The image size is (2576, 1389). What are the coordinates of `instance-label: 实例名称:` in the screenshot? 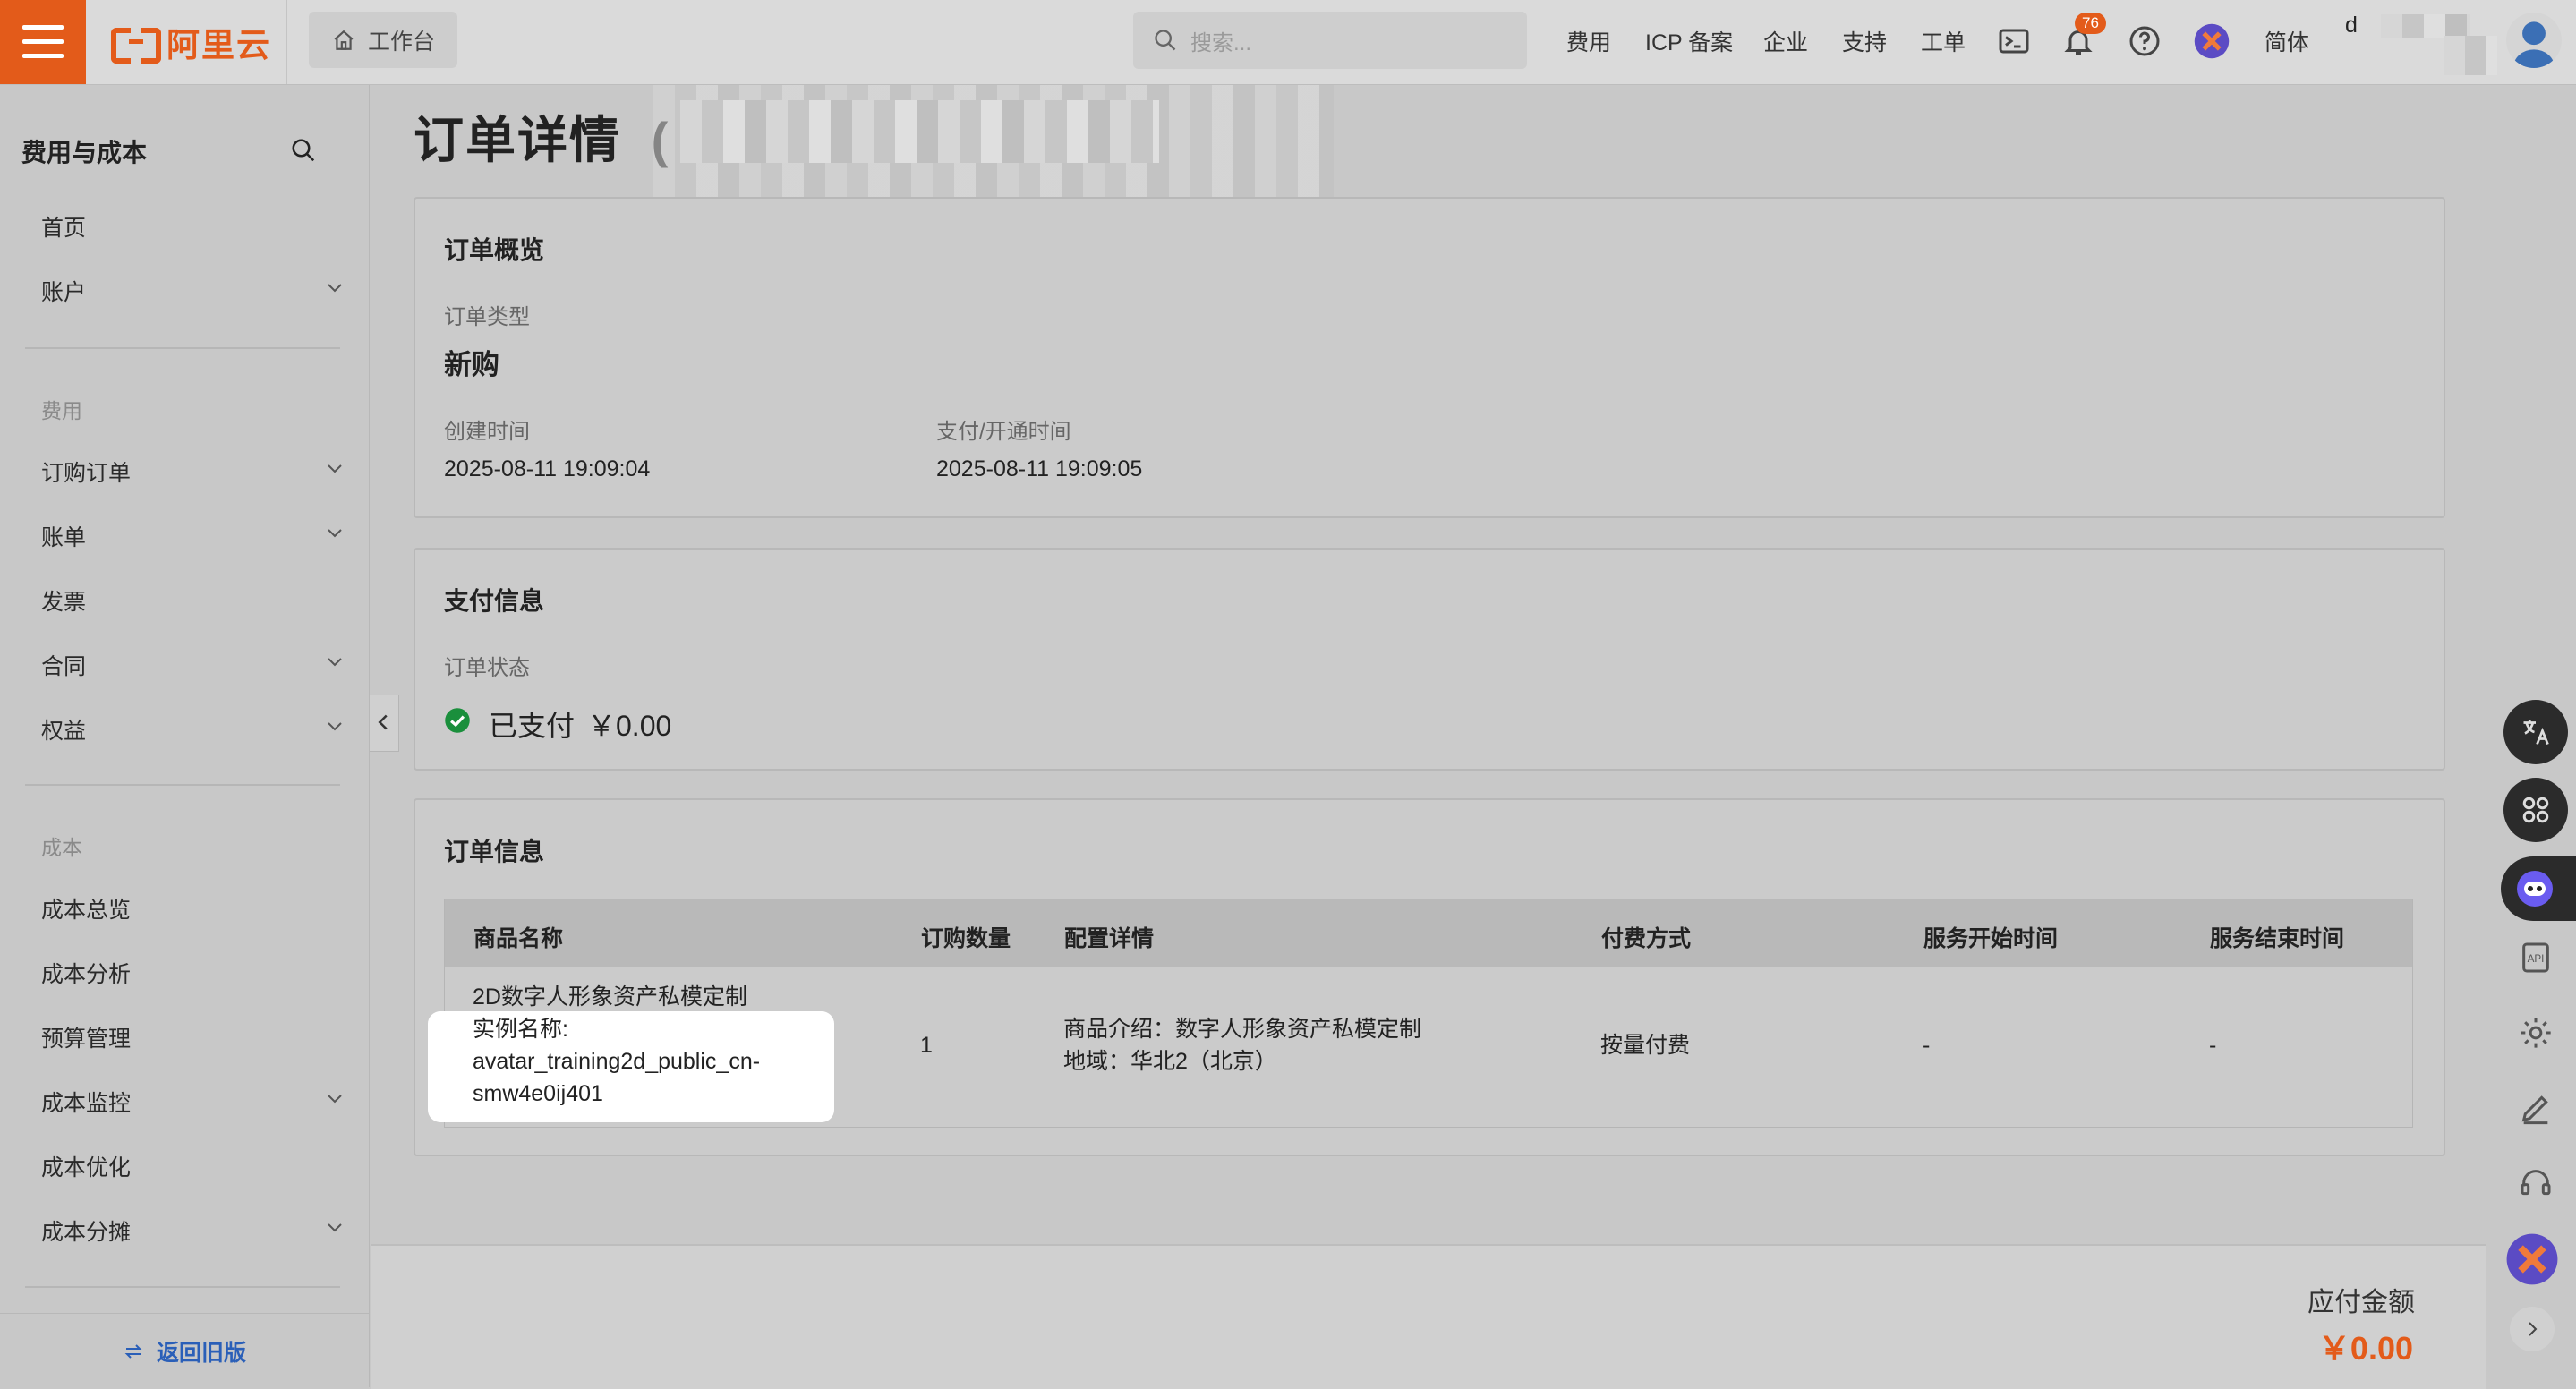 It's located at (520, 1029).